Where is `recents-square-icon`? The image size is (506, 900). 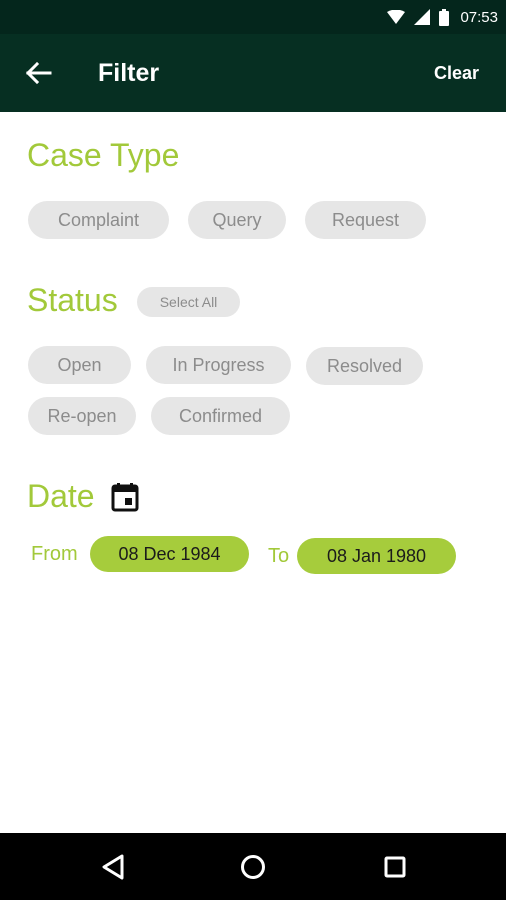 recents-square-icon is located at coordinates (395, 867).